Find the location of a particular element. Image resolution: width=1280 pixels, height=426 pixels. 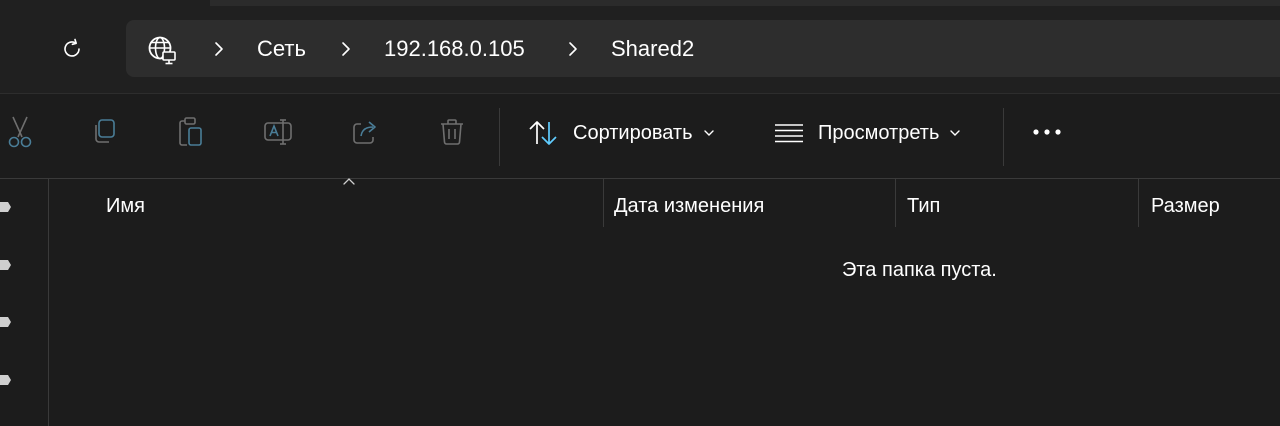

copy-icon is located at coordinates (105, 131).